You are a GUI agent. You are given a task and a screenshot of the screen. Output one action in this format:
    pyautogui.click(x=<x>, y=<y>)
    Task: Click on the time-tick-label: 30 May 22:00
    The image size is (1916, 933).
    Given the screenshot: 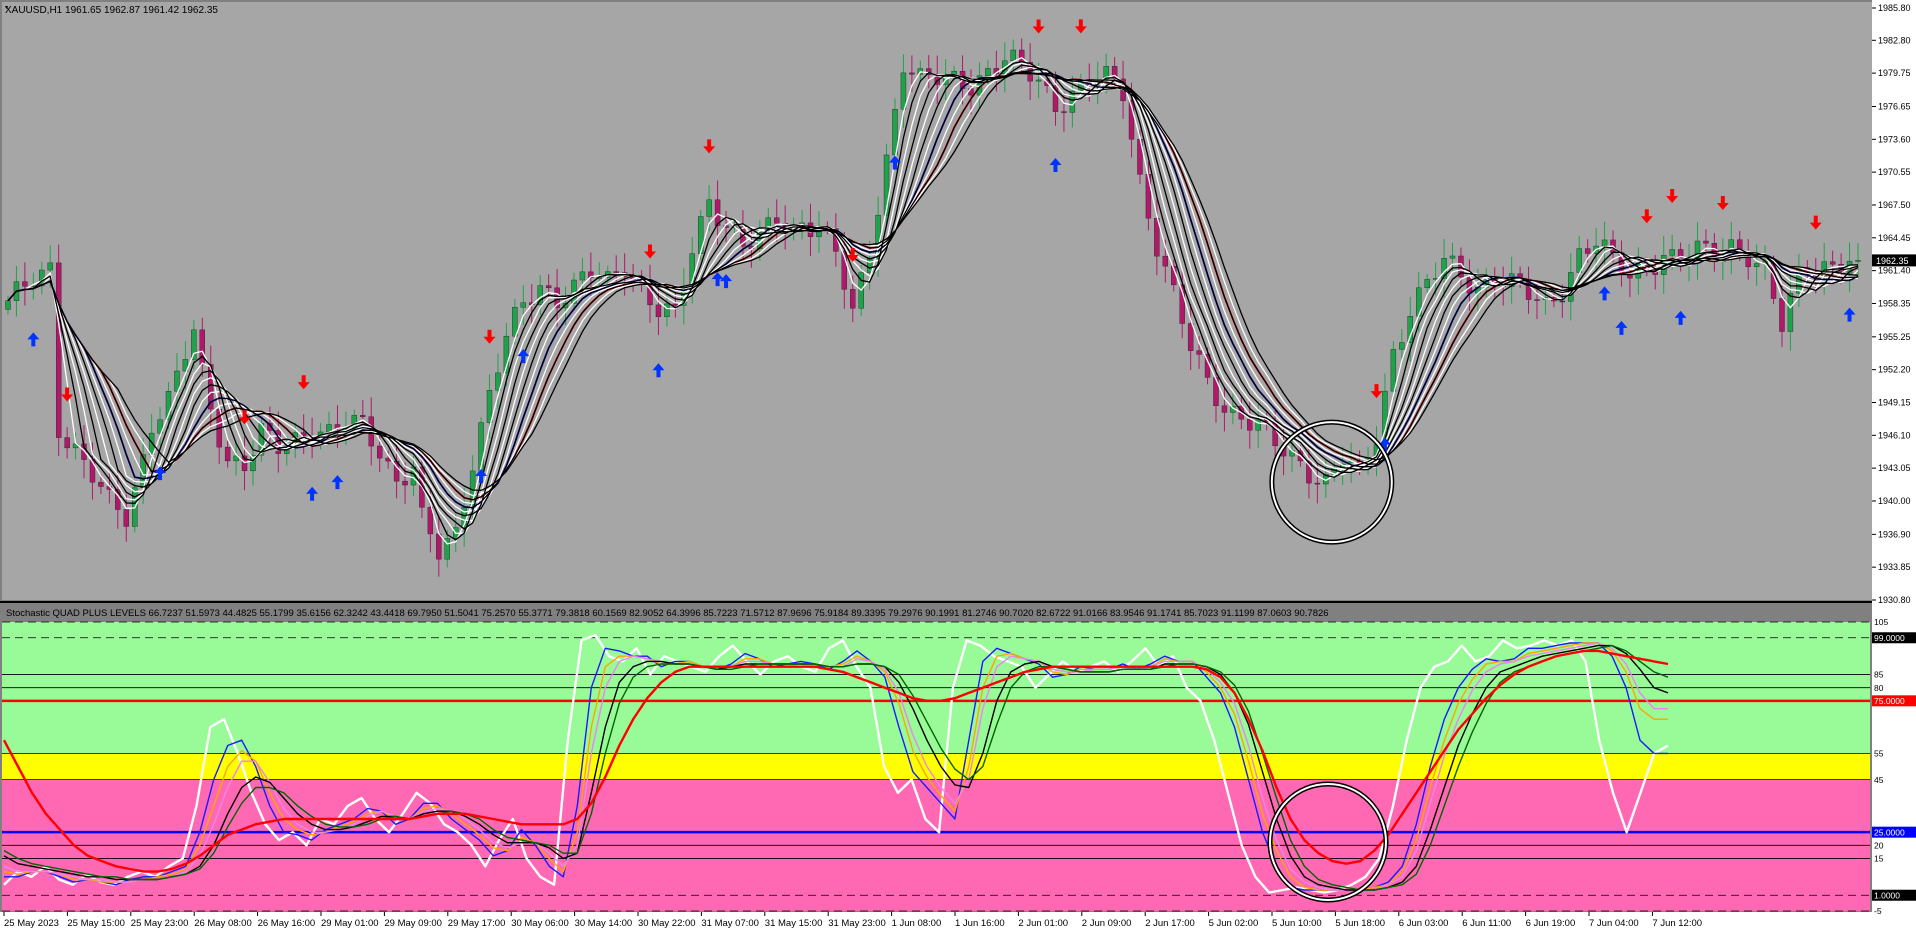 What is the action you would take?
    pyautogui.click(x=667, y=923)
    